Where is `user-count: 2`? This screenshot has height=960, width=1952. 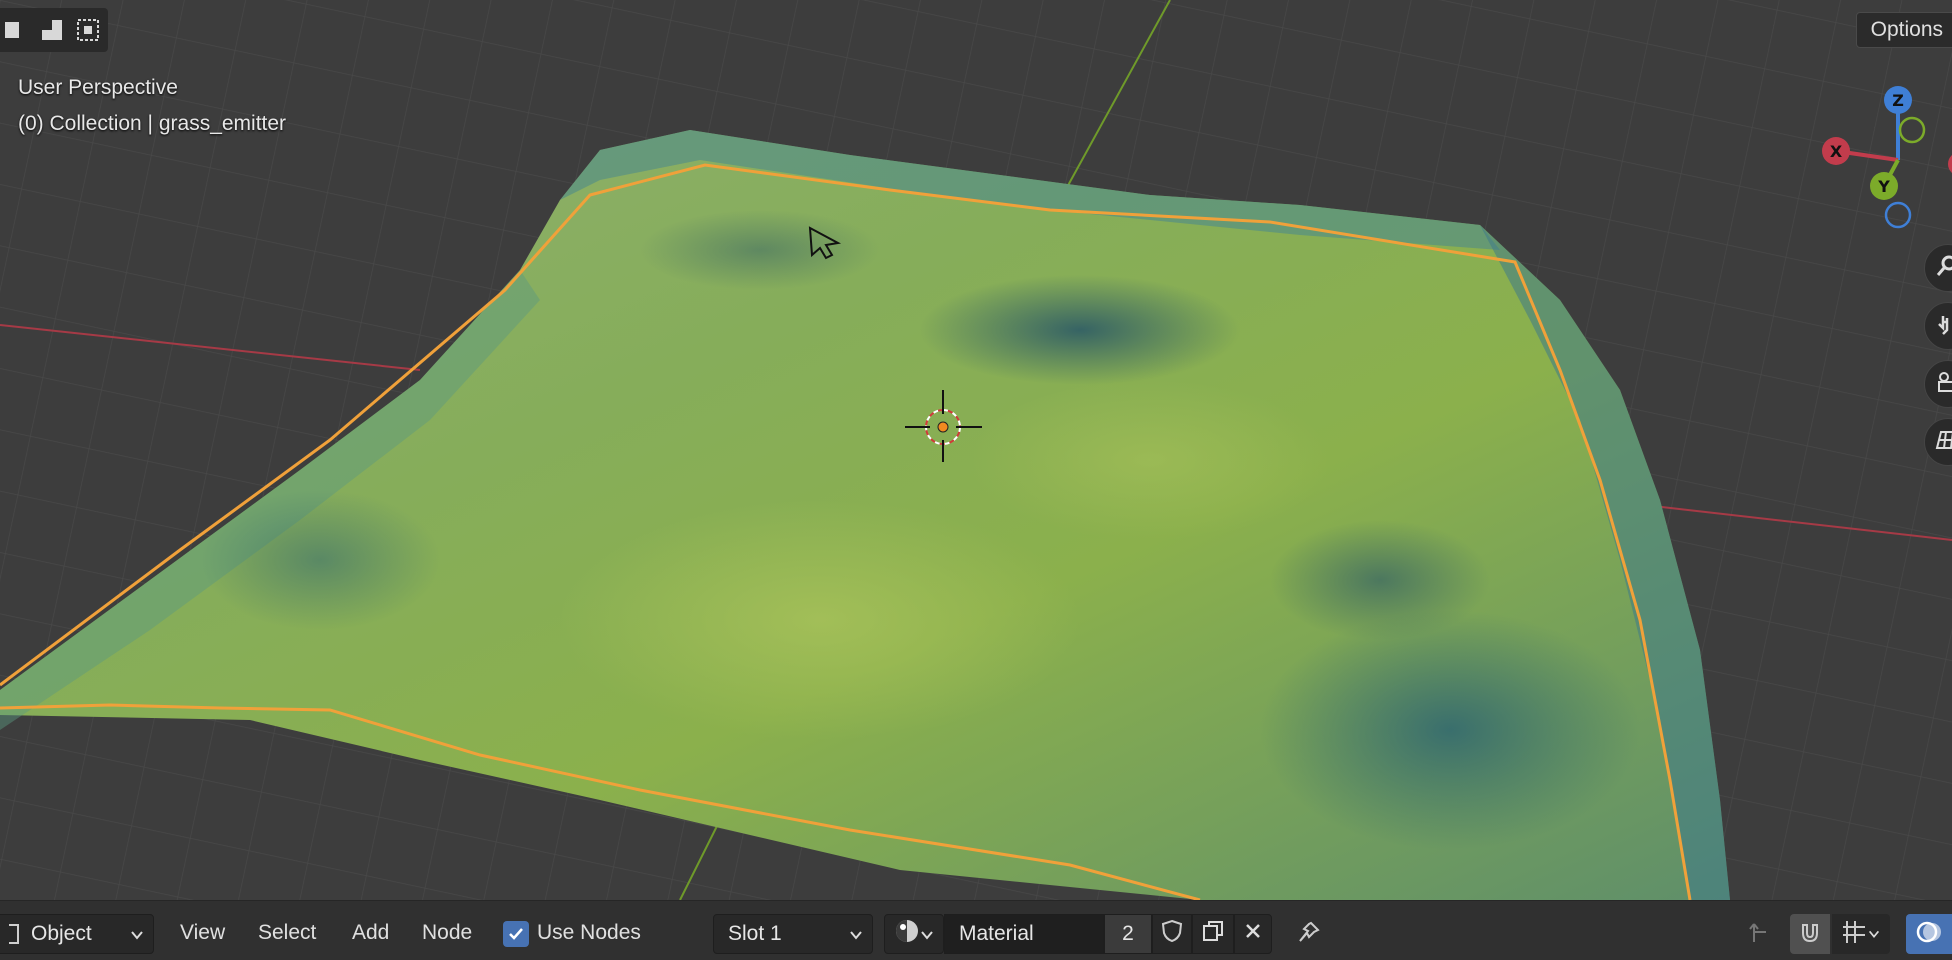
user-count: 2 is located at coordinates (1128, 933).